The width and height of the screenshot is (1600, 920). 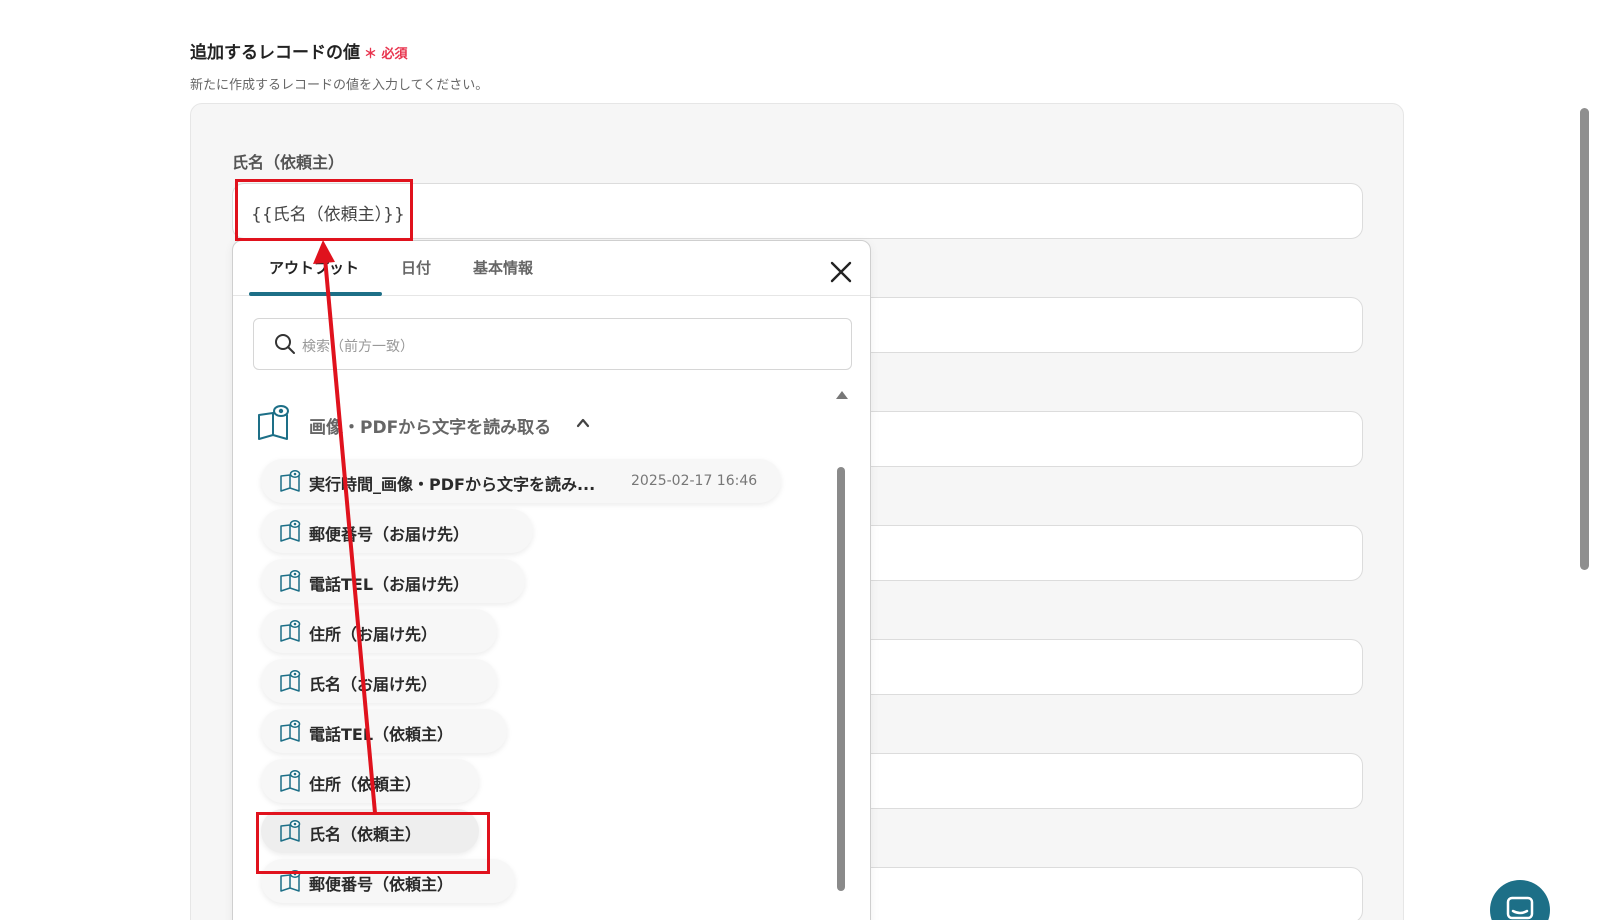 What do you see at coordinates (373, 684) in the screenshot?
I see `output-item-label: 氏名（お届け先）` at bounding box center [373, 684].